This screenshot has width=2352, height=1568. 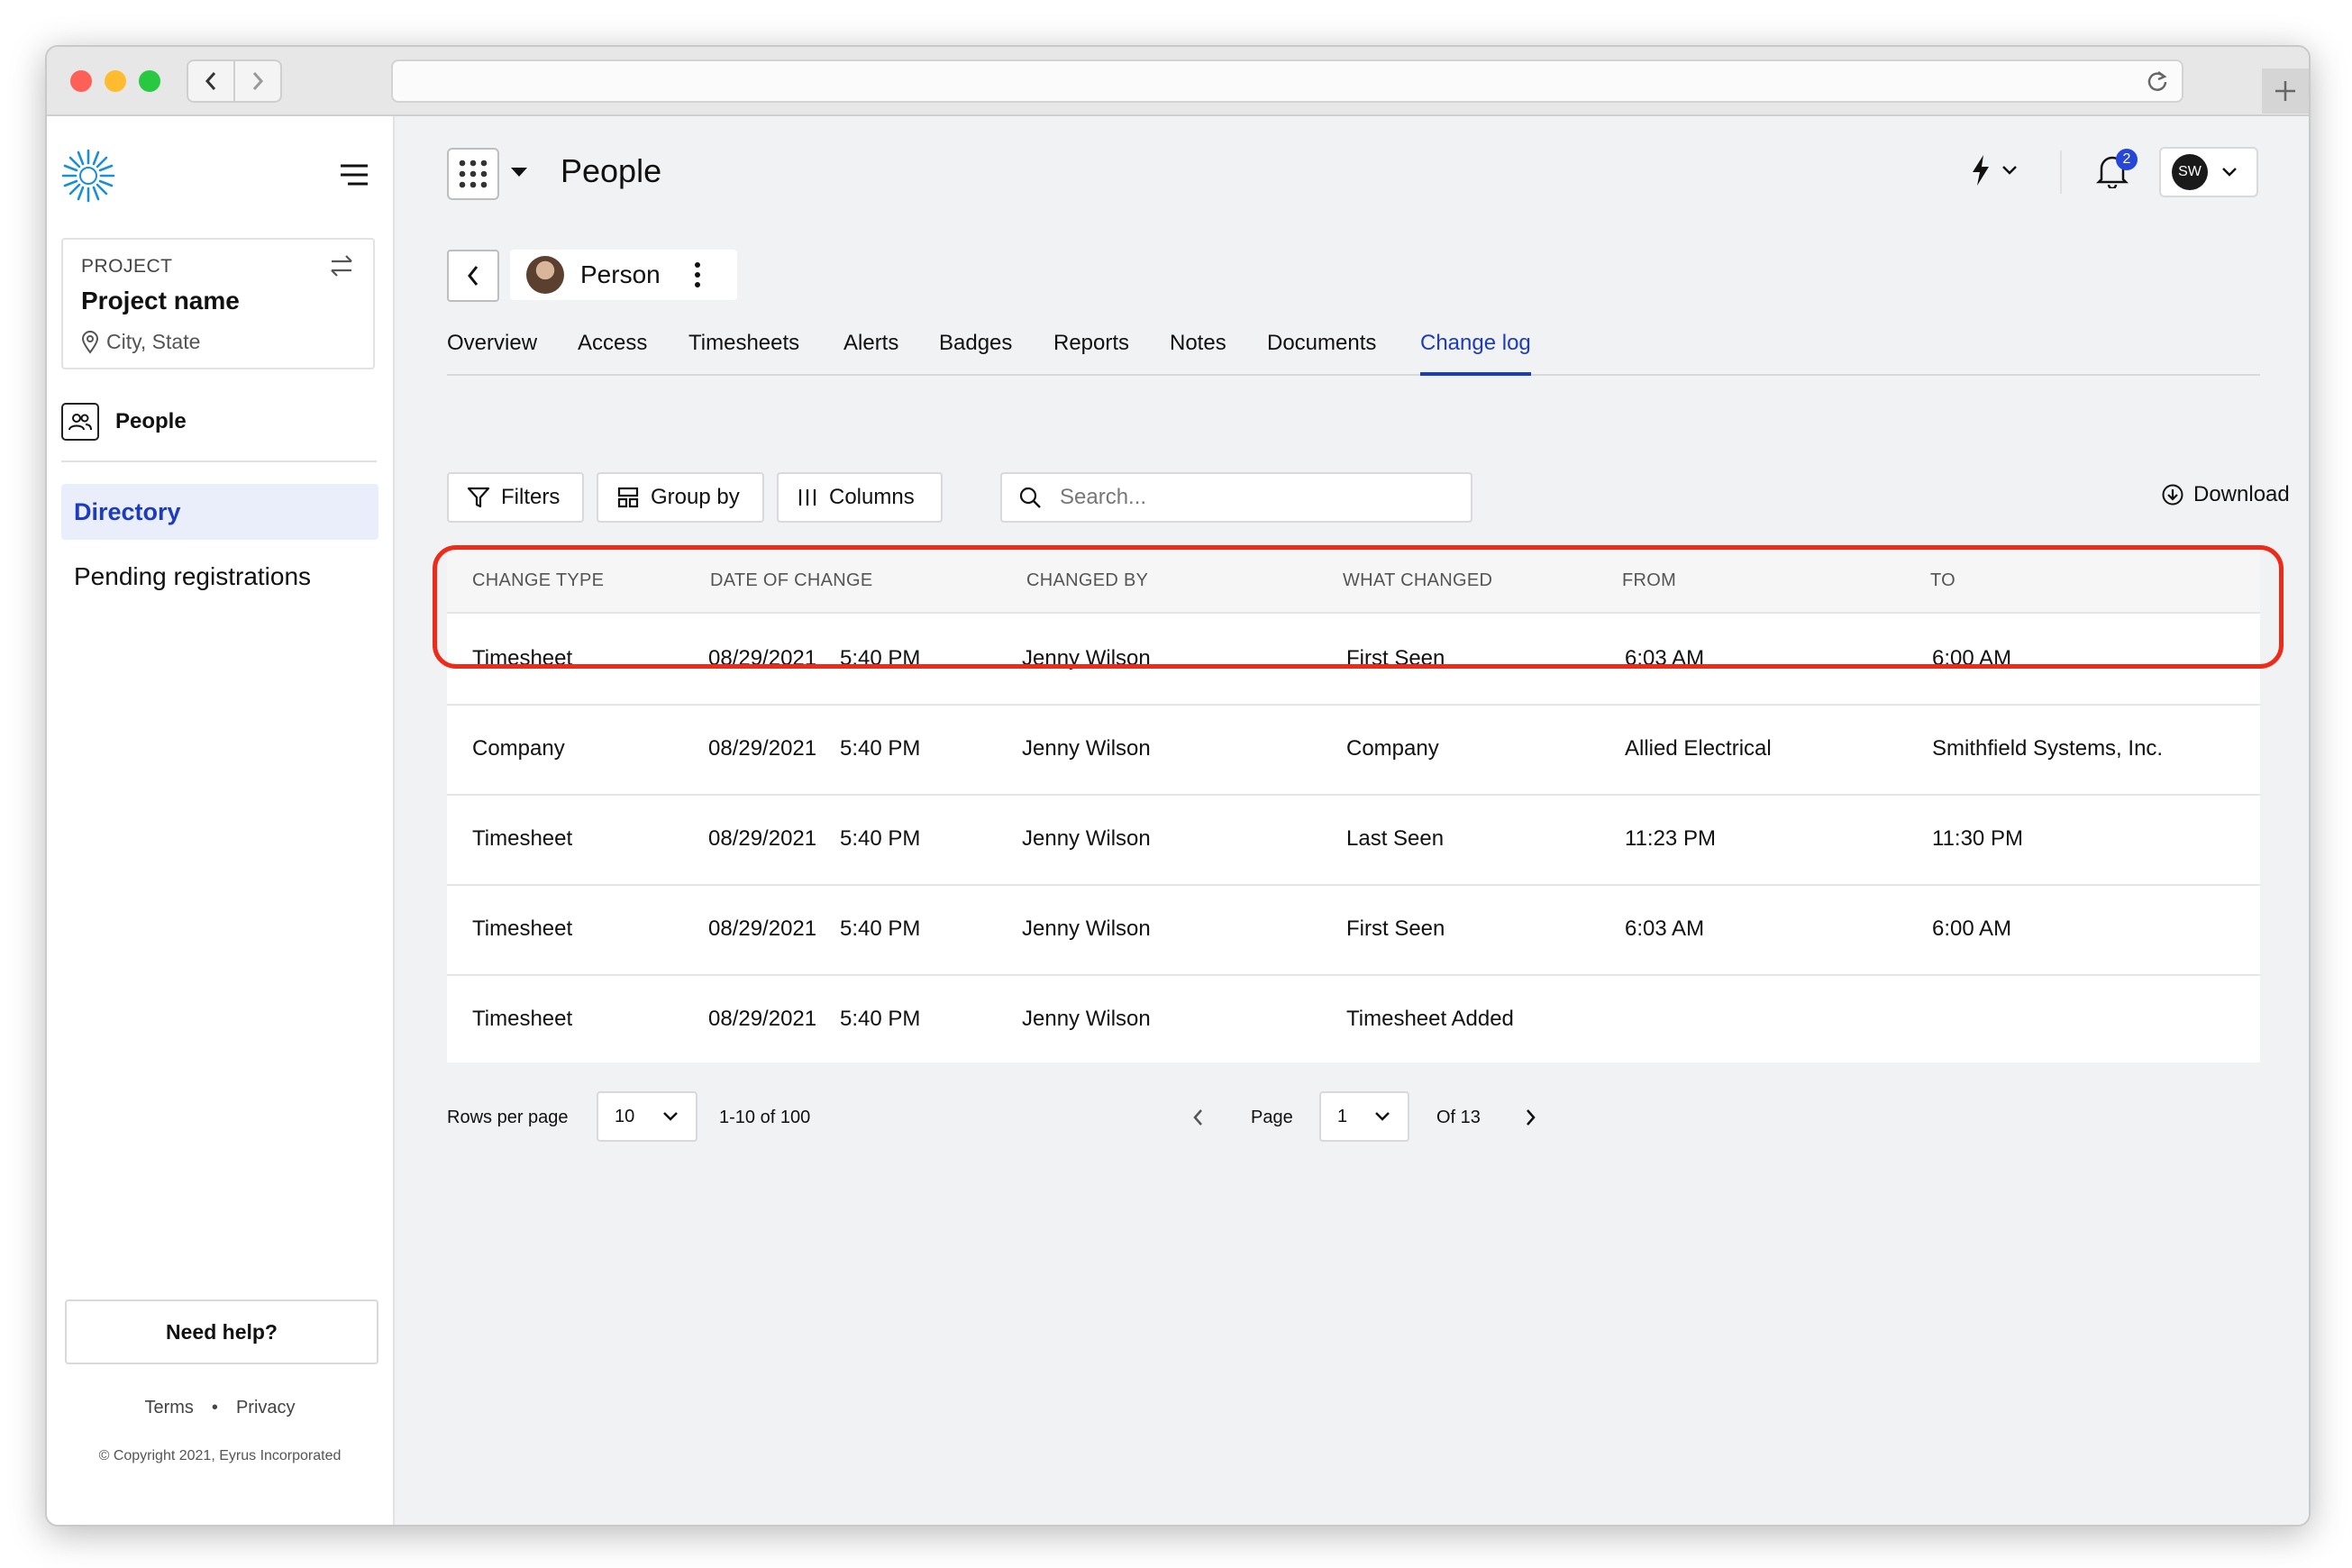 I want to click on group-by-button: Group by, so click(x=680, y=497).